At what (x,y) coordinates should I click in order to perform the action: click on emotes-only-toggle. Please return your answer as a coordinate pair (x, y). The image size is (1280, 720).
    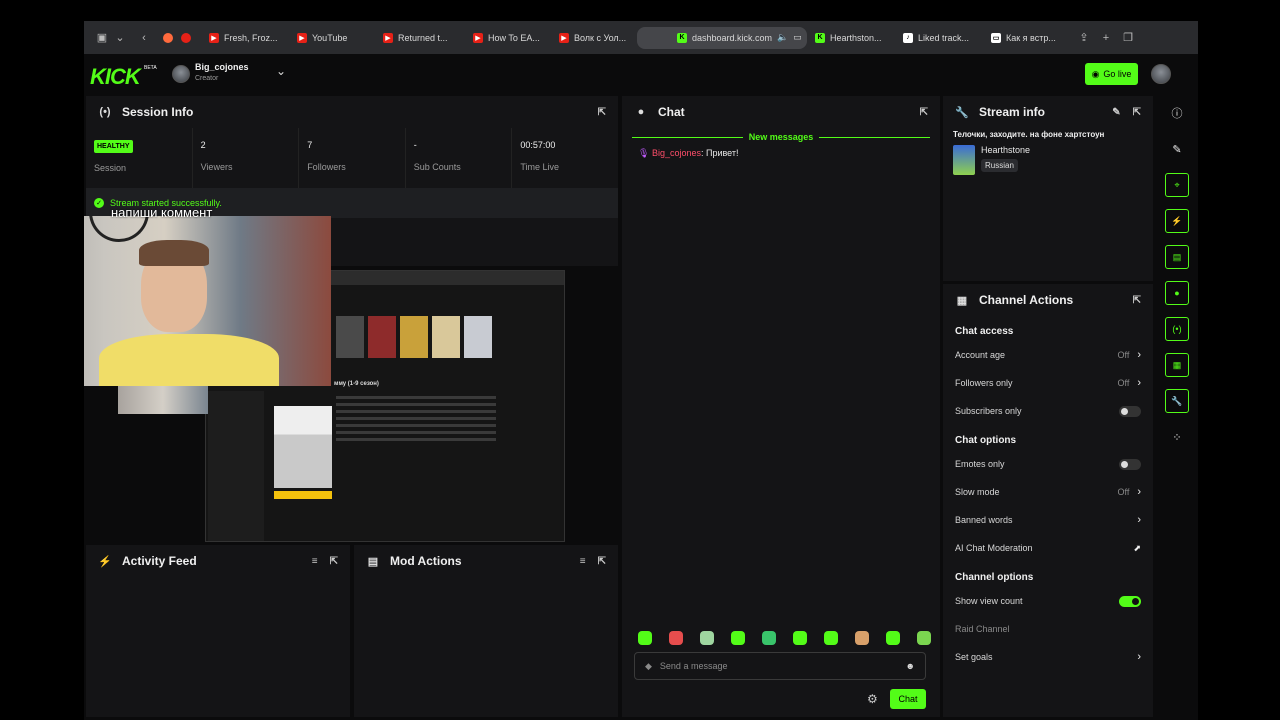
    Looking at the image, I should click on (1130, 464).